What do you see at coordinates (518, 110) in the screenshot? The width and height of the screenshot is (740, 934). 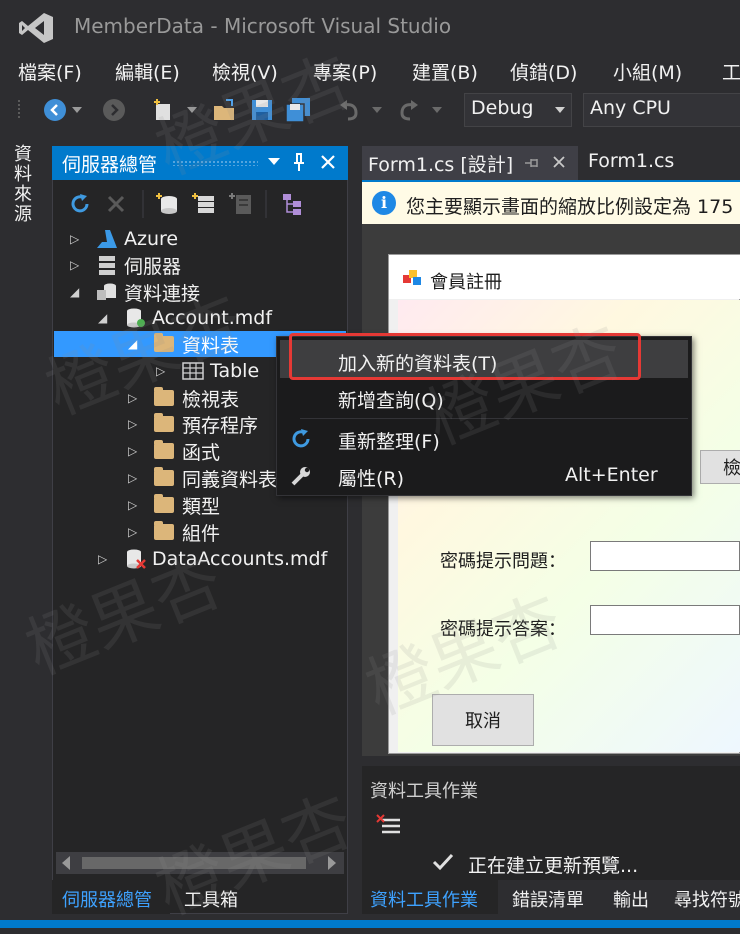 I see `configuration-select: Debug` at bounding box center [518, 110].